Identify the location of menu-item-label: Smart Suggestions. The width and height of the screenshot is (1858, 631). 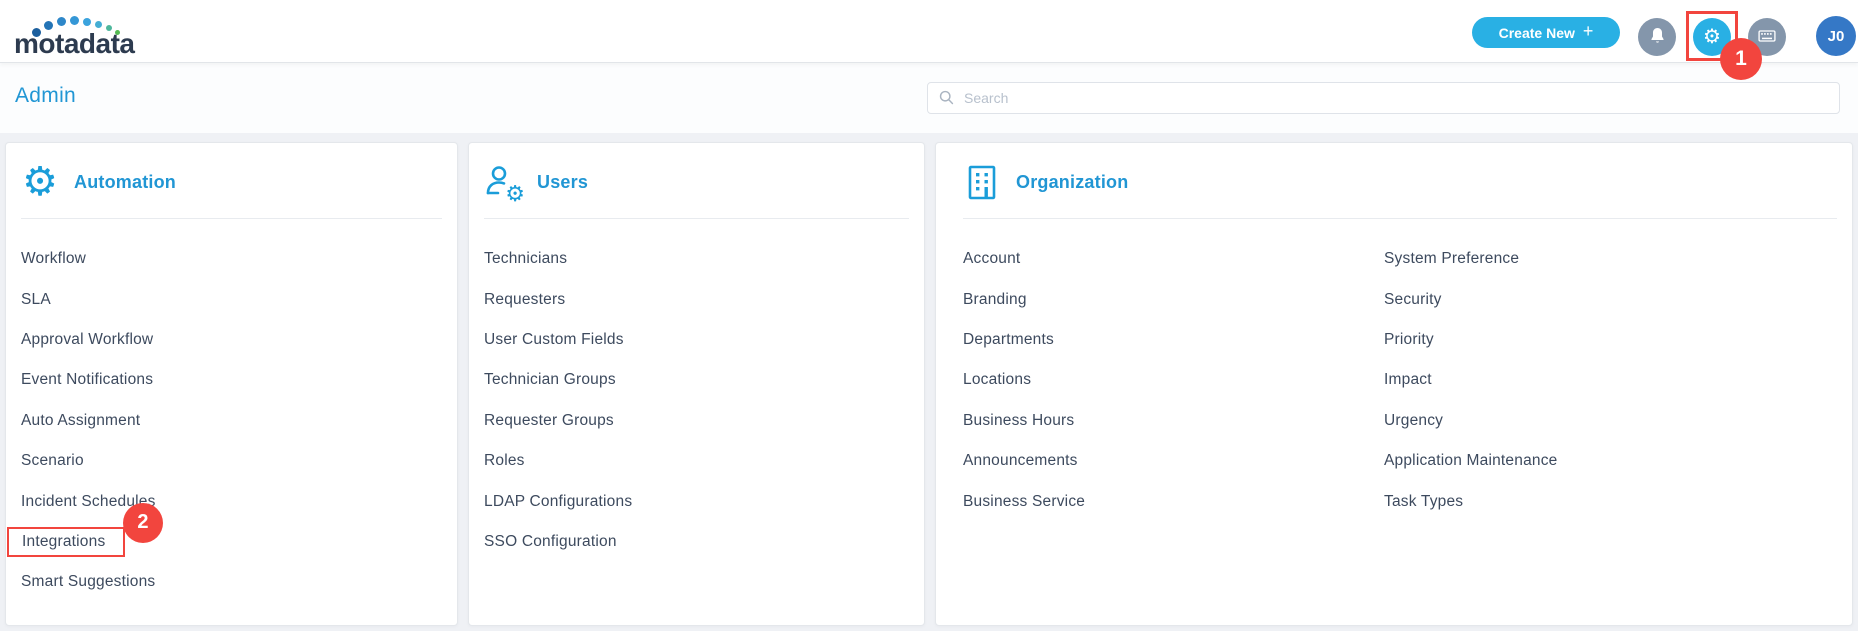
(88, 582).